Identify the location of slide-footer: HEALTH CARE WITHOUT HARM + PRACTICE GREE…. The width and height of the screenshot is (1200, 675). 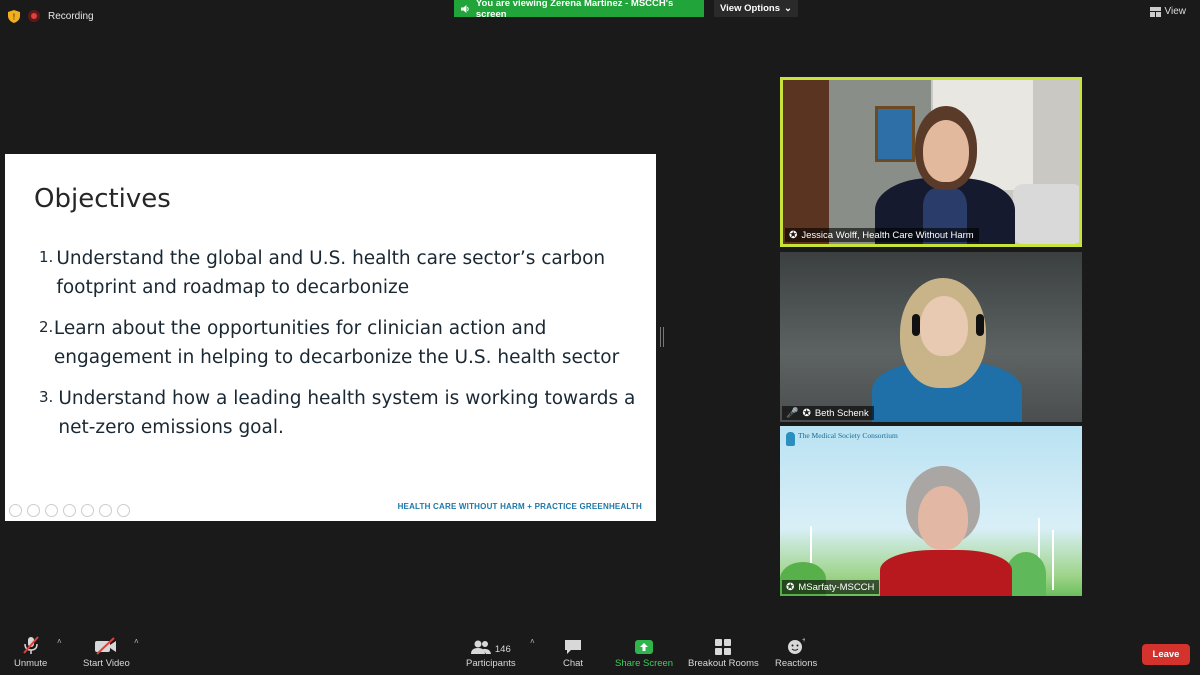
(519, 506).